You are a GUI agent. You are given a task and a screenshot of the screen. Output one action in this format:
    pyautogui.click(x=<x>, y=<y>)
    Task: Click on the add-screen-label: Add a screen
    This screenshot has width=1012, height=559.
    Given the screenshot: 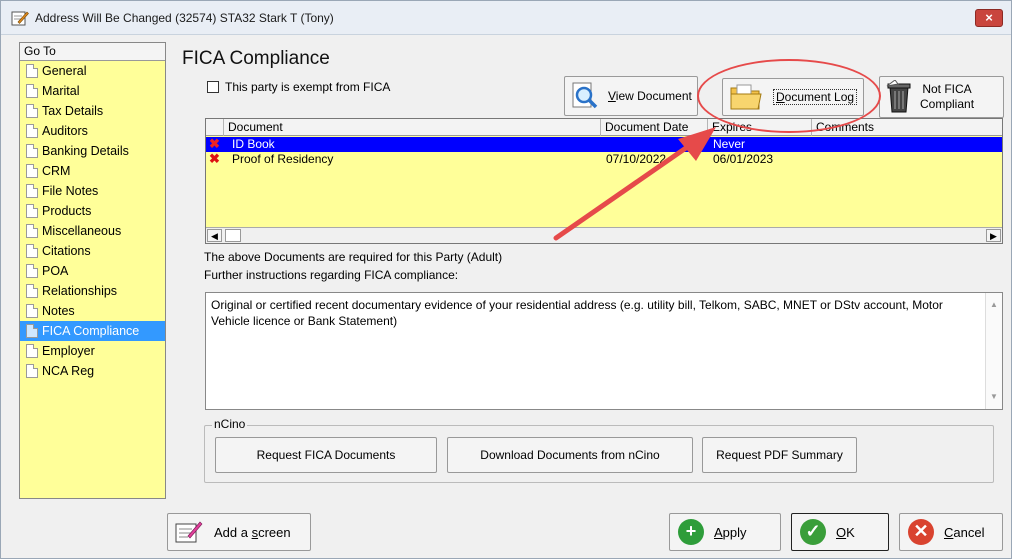 What is the action you would take?
    pyautogui.click(x=252, y=532)
    